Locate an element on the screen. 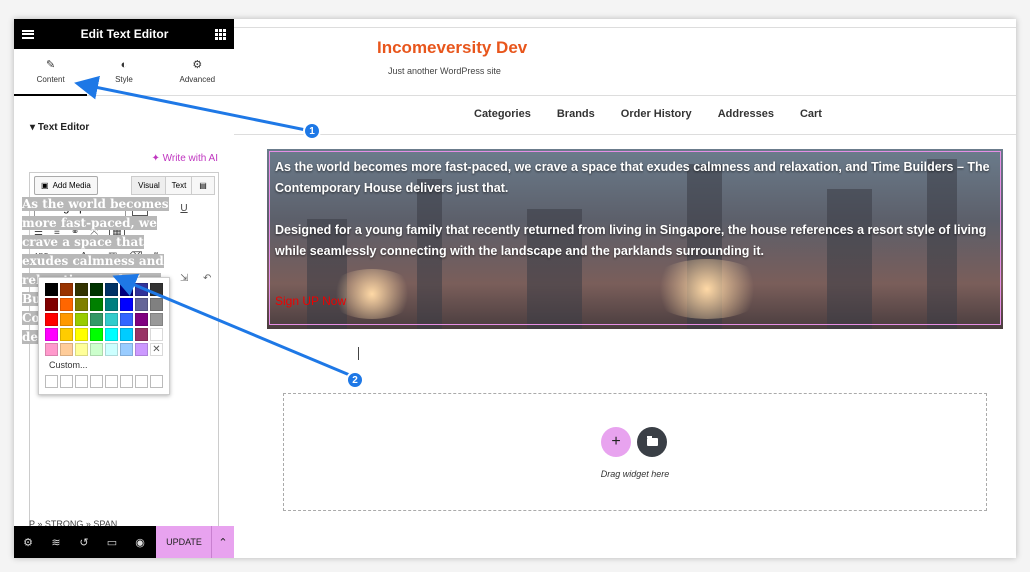  tab-style: ◐ Style is located at coordinates (123, 72).